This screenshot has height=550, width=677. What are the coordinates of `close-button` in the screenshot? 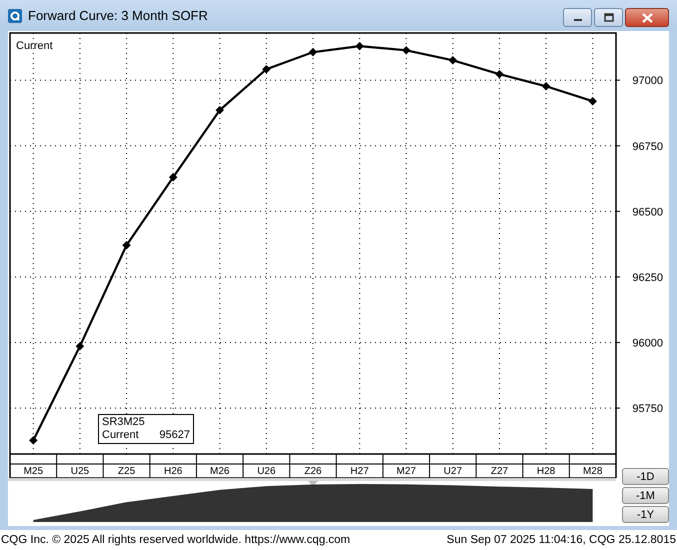 It's located at (647, 17).